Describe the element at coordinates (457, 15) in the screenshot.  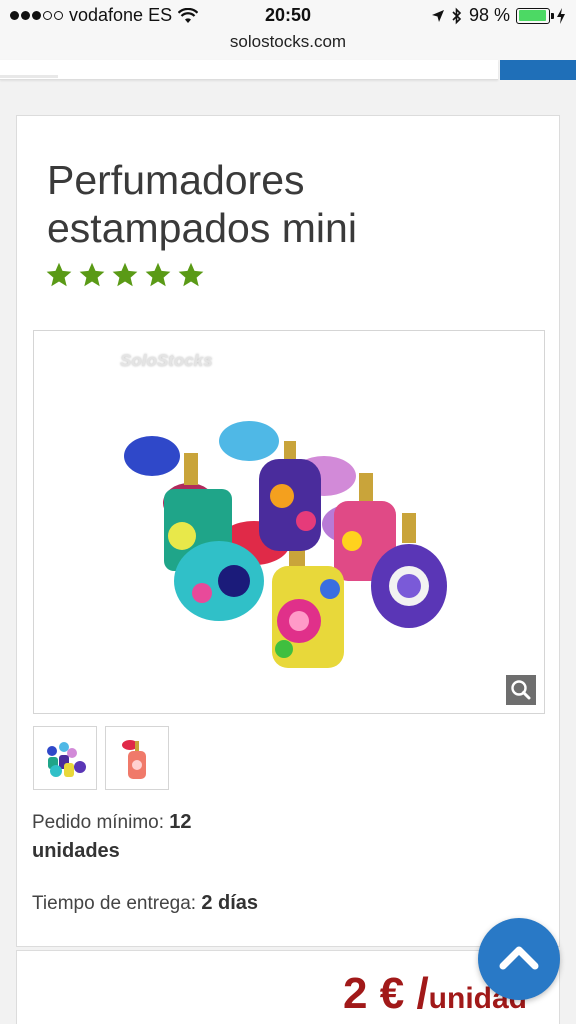
I see `bluetooth-icon` at that location.